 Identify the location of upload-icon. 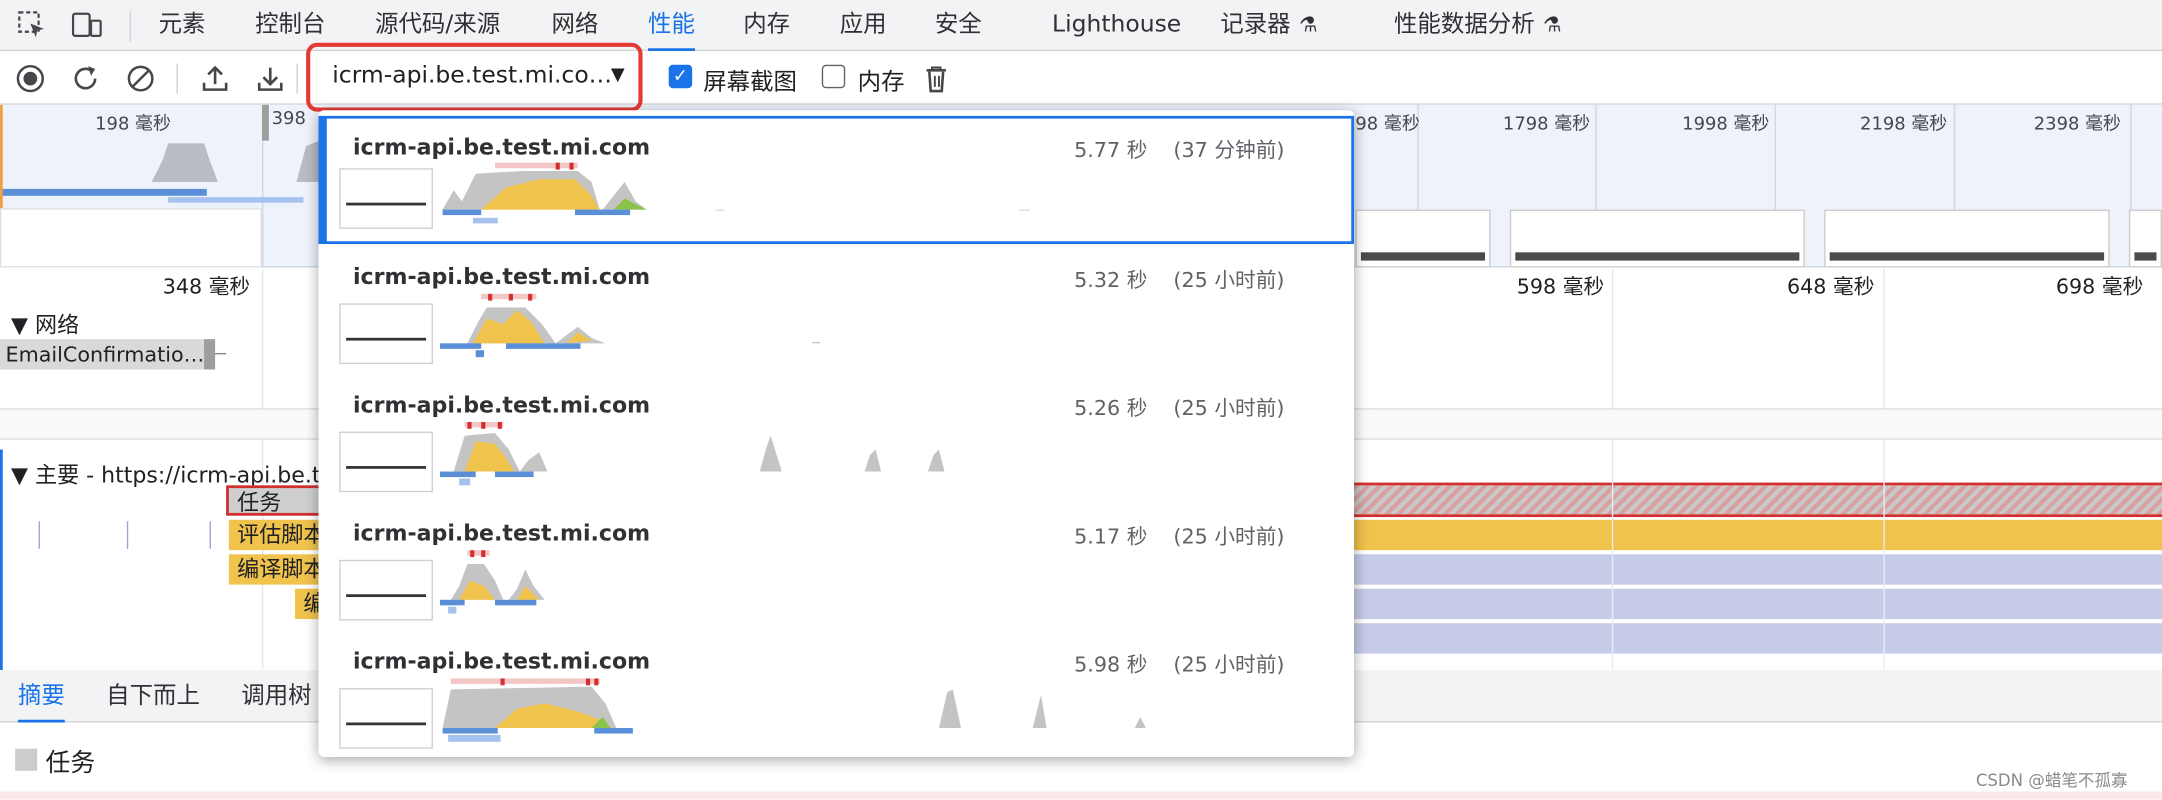
(215, 79).